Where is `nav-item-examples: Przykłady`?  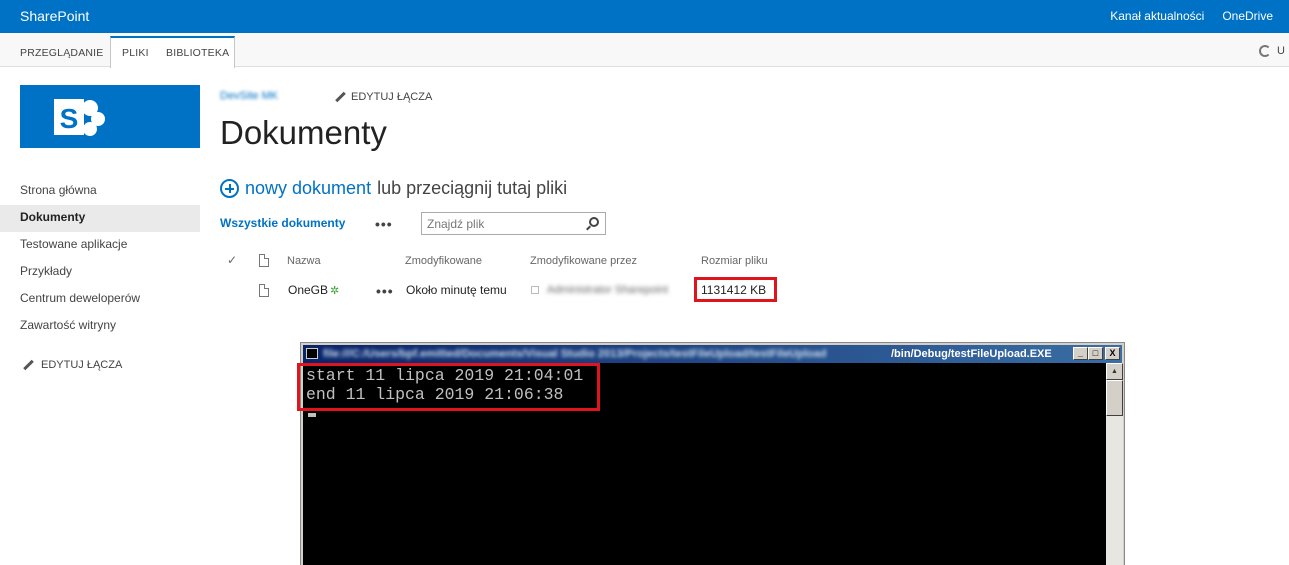 nav-item-examples: Przykłady is located at coordinates (100, 272).